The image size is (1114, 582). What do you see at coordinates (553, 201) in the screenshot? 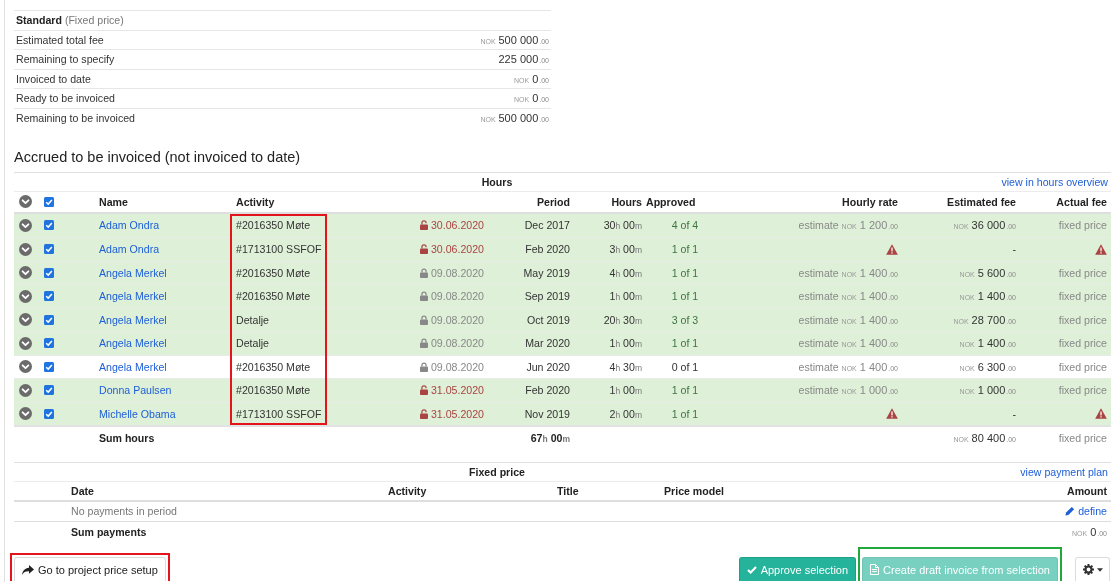
I see `column-header: Period` at bounding box center [553, 201].